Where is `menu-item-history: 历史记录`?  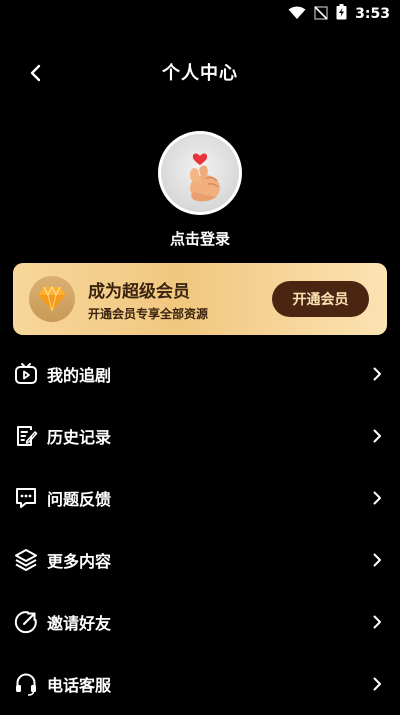
menu-item-history: 历史记录 is located at coordinates (200, 436).